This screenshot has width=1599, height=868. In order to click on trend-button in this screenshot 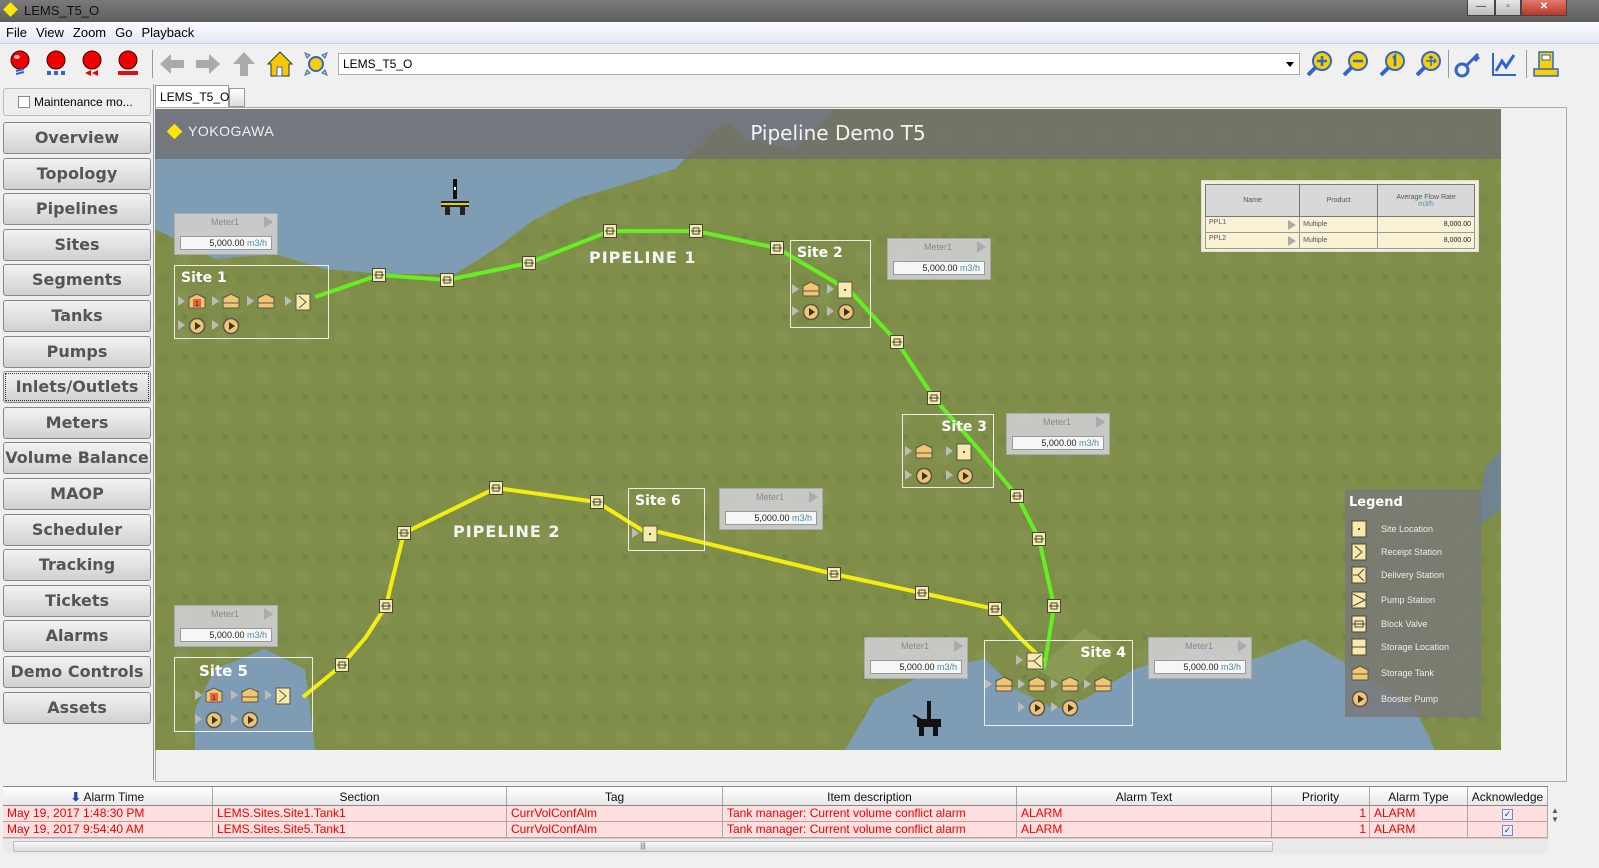, I will do `click(1504, 64)`.